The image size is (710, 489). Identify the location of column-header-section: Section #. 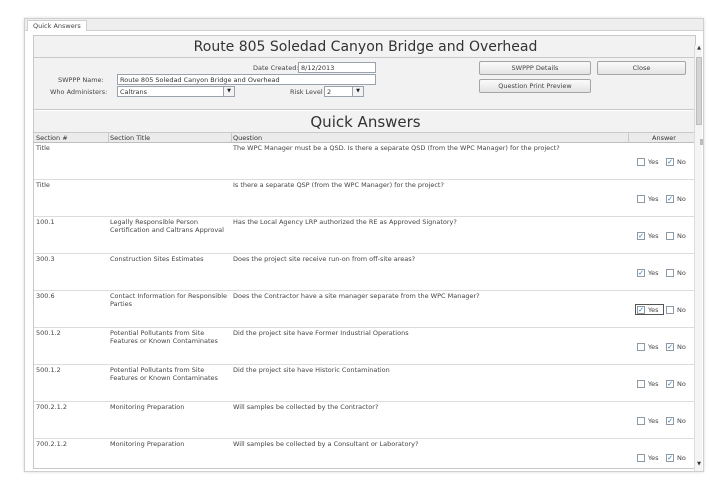
(52, 138).